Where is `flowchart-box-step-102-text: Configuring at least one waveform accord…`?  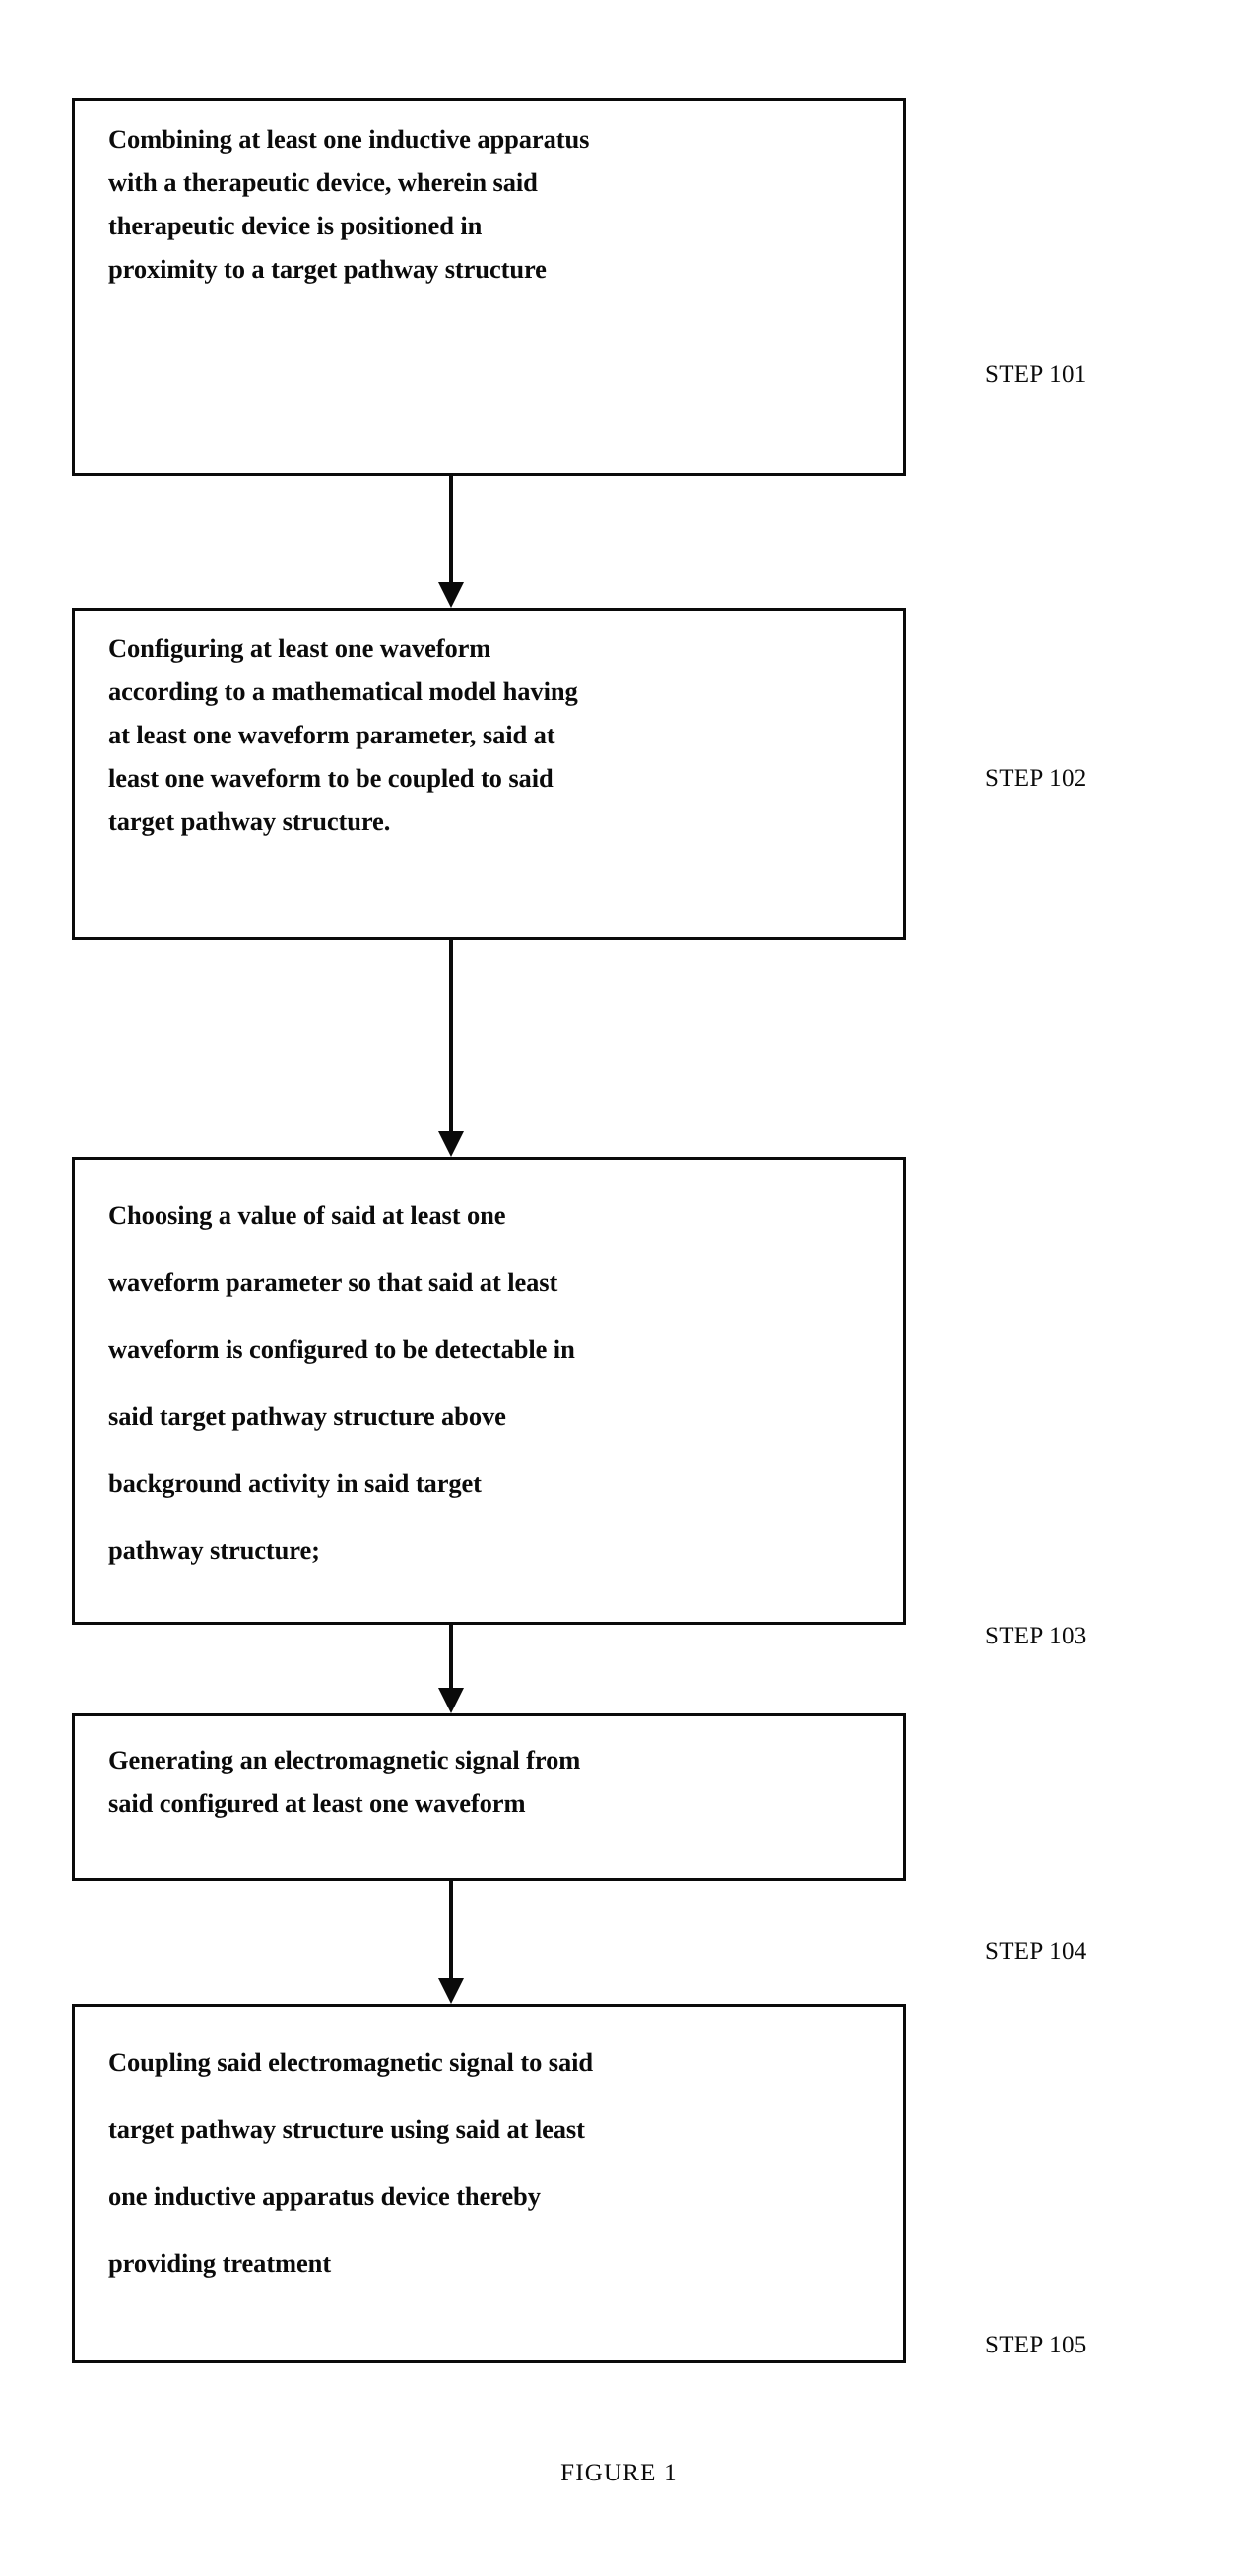
flowchart-box-step-102-text: Configuring at least one waveform accord… is located at coordinates (343, 734).